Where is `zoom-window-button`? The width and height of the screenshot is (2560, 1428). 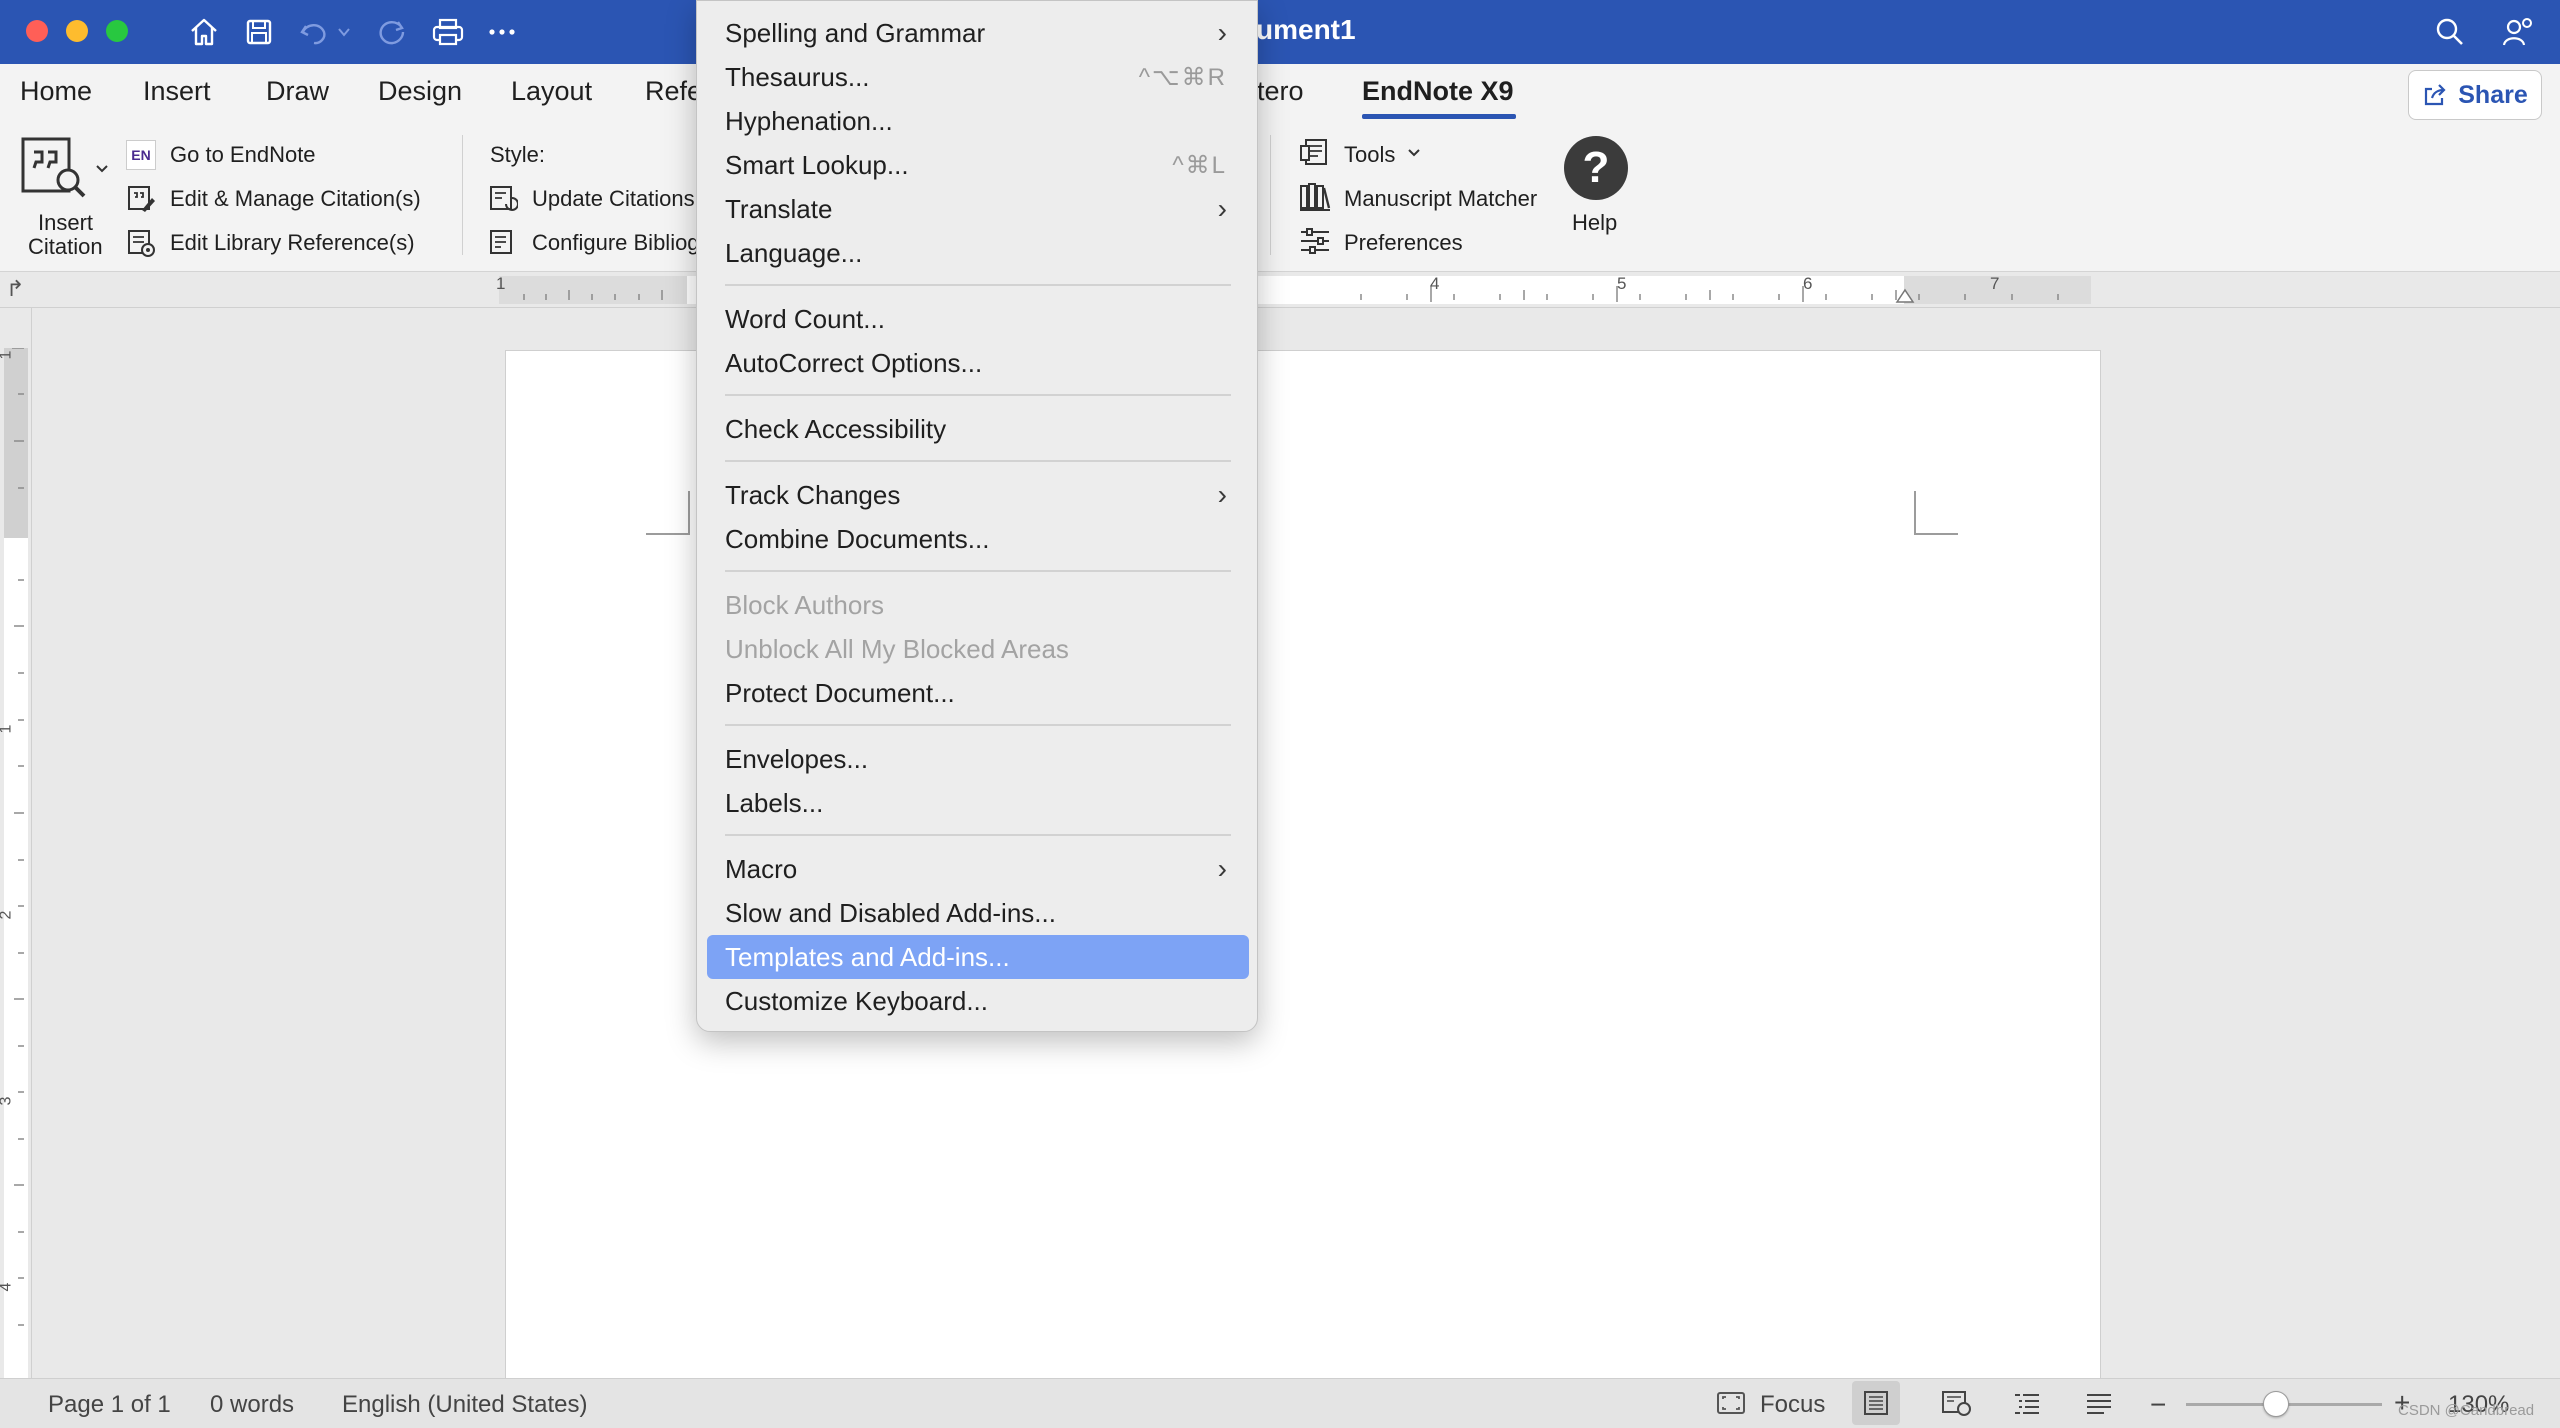 zoom-window-button is located at coordinates (117, 31).